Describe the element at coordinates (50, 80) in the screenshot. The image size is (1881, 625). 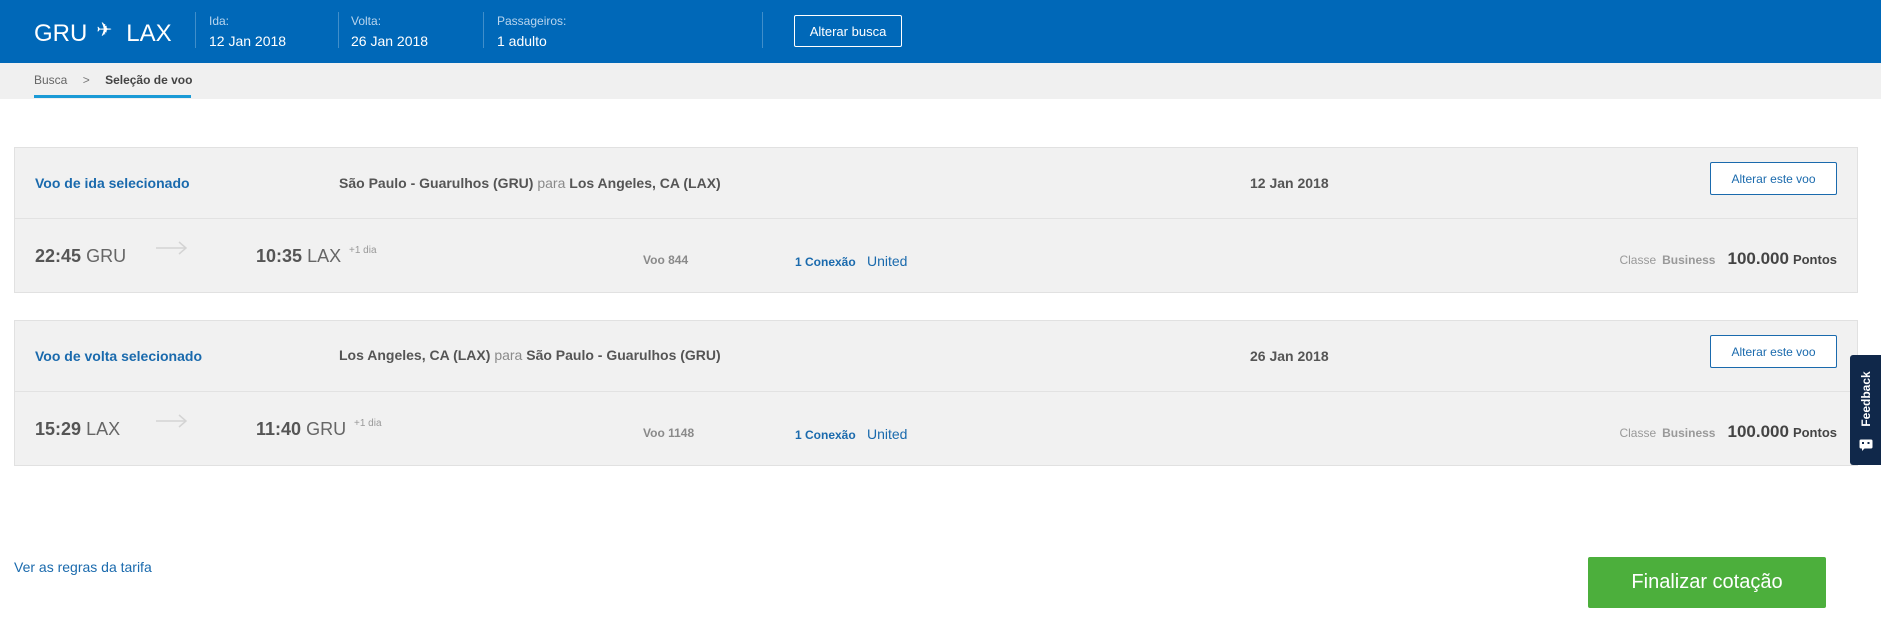
I see `breadcrumb-item-search: Busca` at that location.